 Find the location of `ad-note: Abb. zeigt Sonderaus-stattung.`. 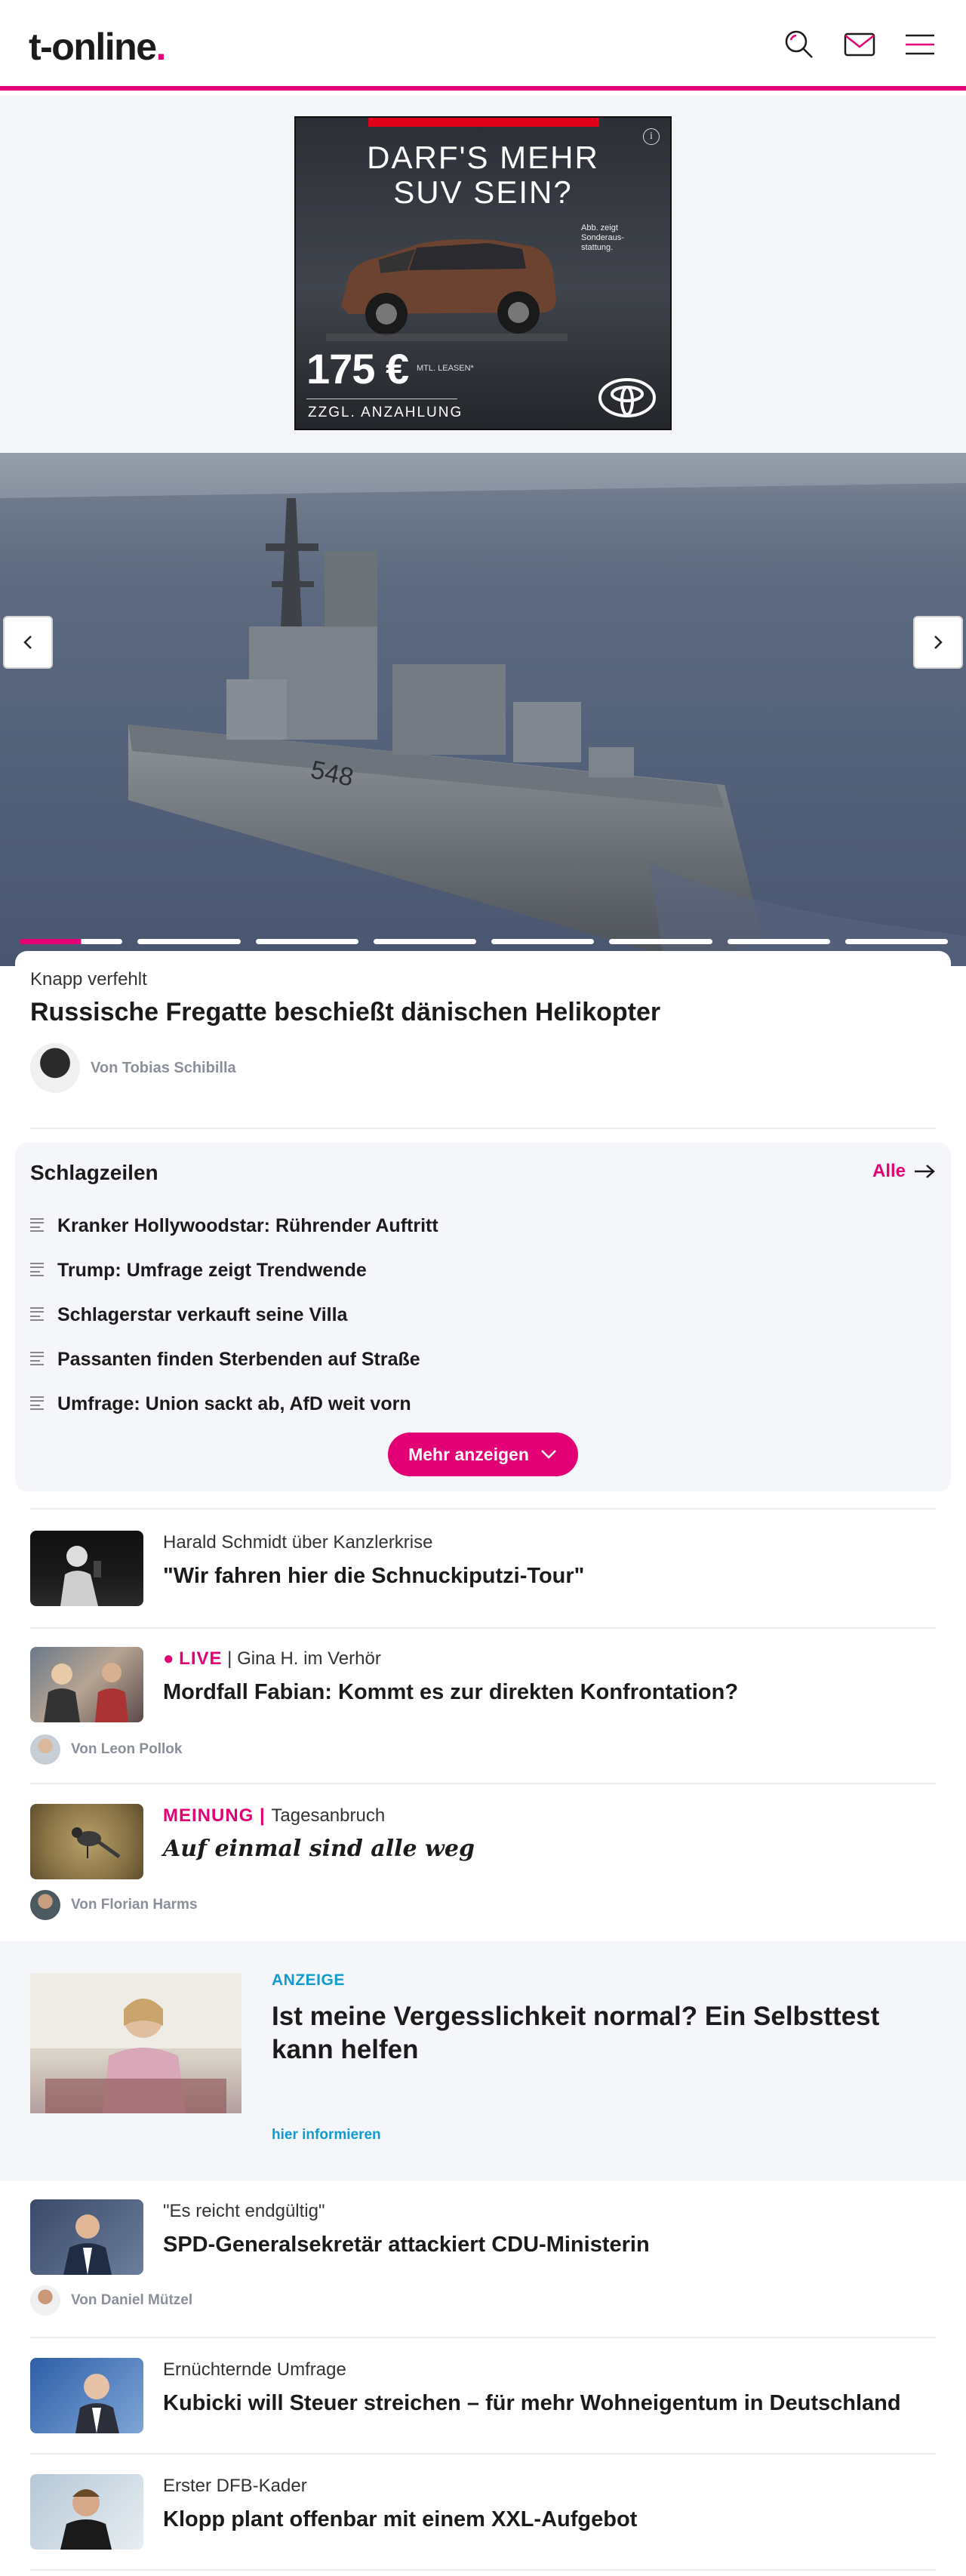

ad-note: Abb. zeigt Sonderaus-stattung. is located at coordinates (602, 237).